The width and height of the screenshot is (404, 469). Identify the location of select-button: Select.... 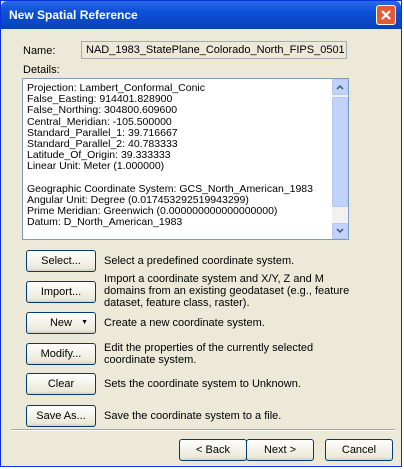
(61, 261).